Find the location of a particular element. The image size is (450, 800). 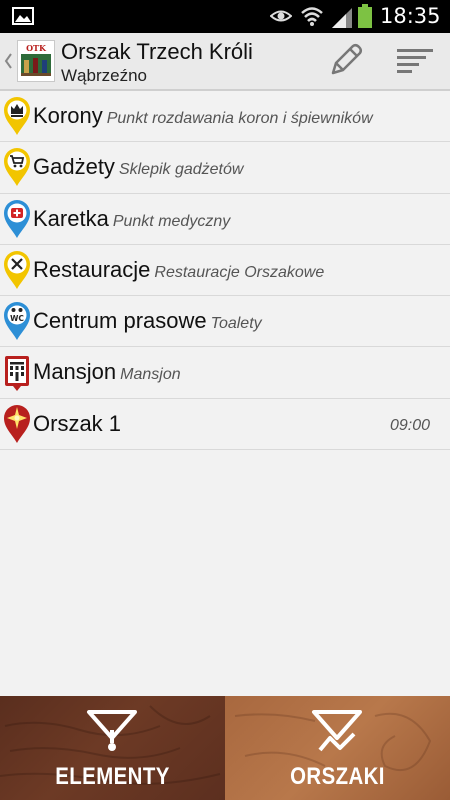

sort-icon is located at coordinates (415, 61).